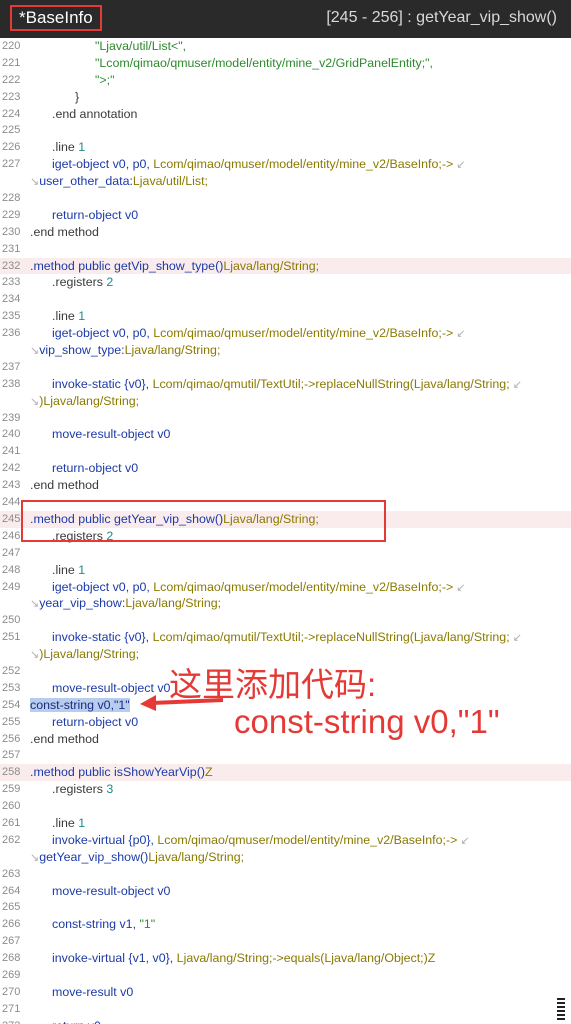 This screenshot has height=1024, width=571. I want to click on line-number: 267, so click(11, 941).